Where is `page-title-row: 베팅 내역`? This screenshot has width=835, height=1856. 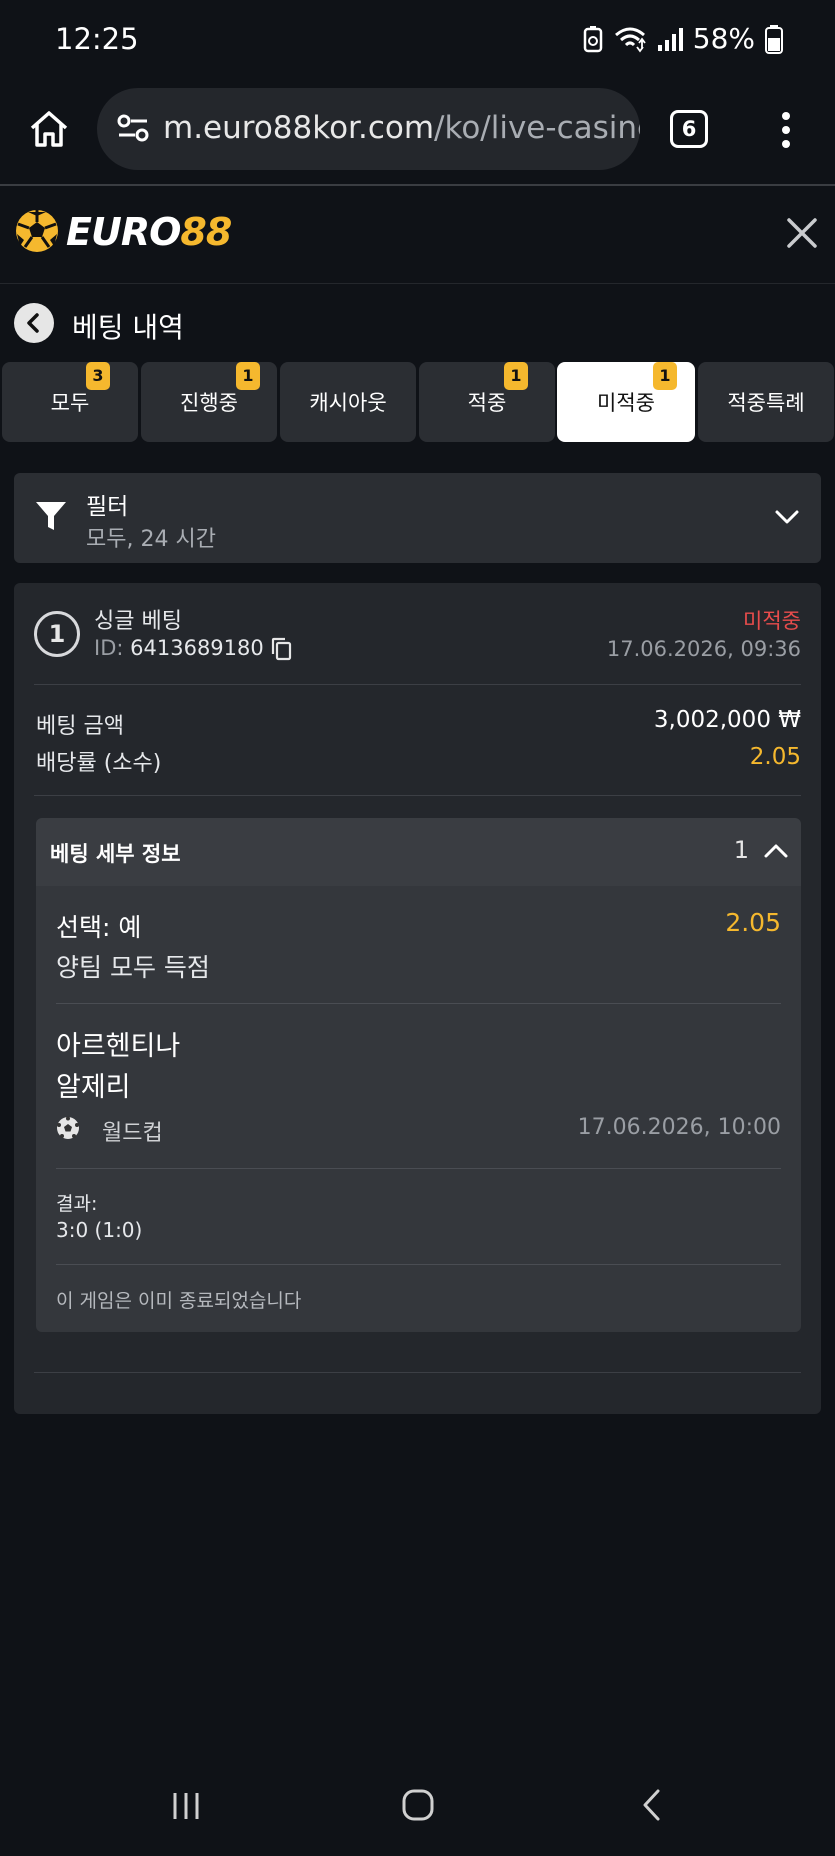 page-title-row: 베팅 내역 is located at coordinates (417, 323).